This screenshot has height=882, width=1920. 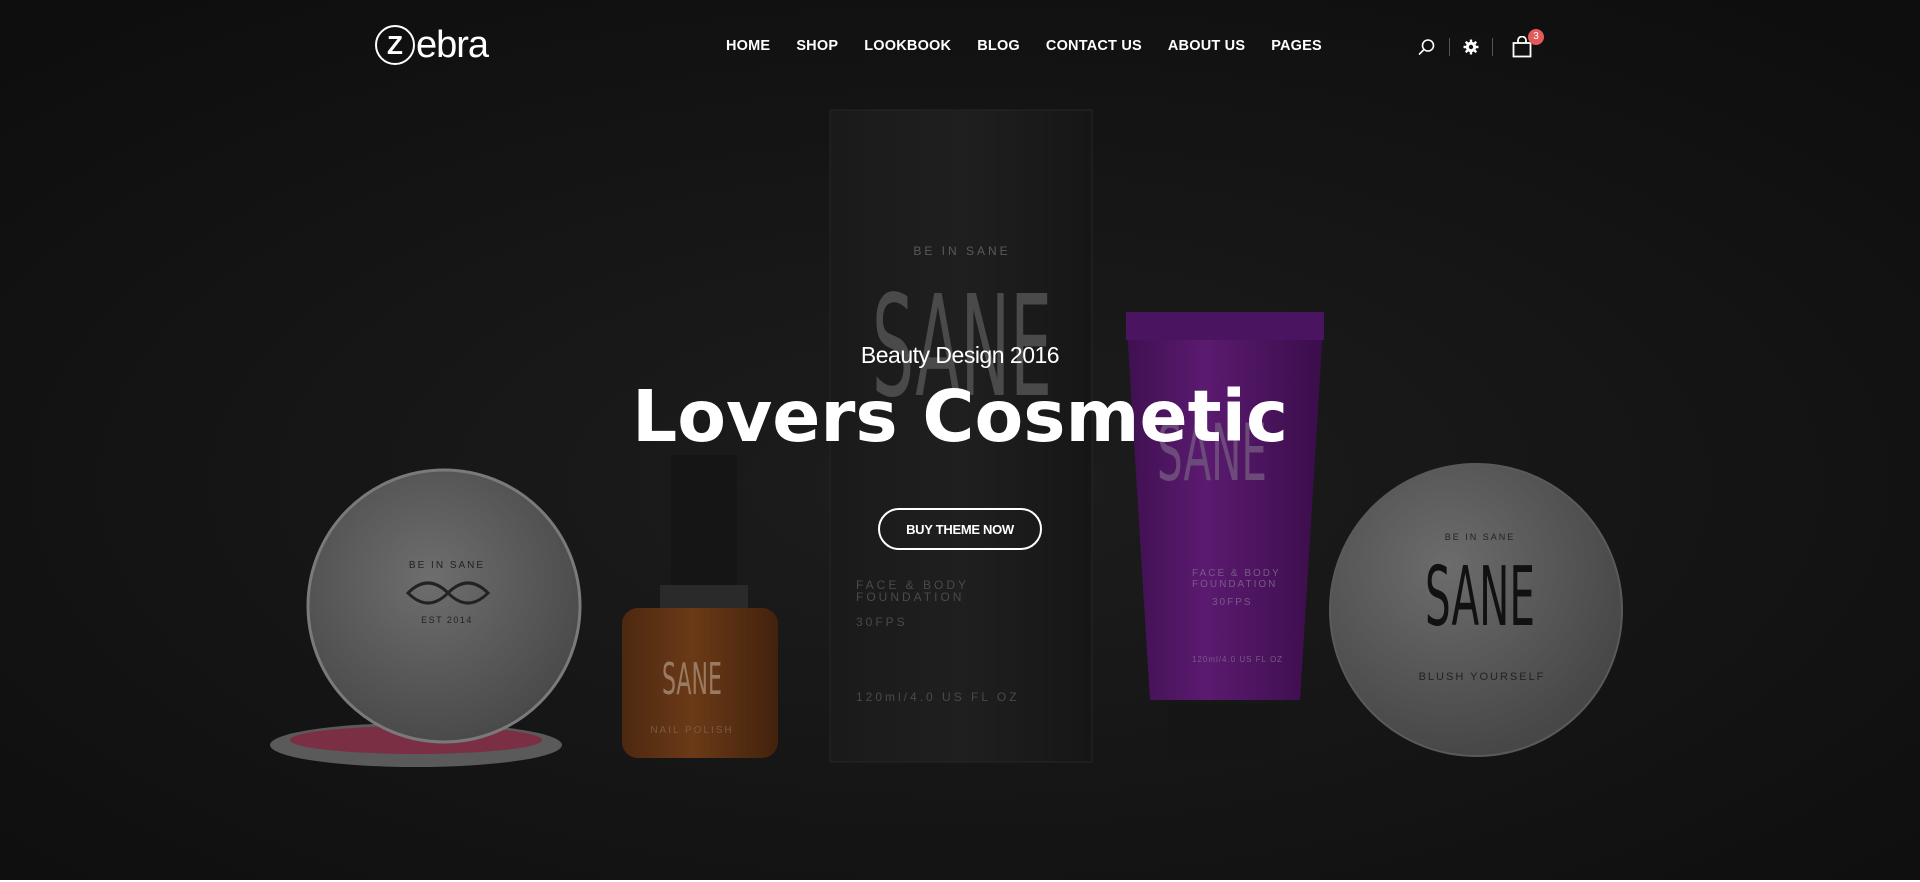 I want to click on blush-tagline: BE IN SANE, so click(x=1480, y=537).